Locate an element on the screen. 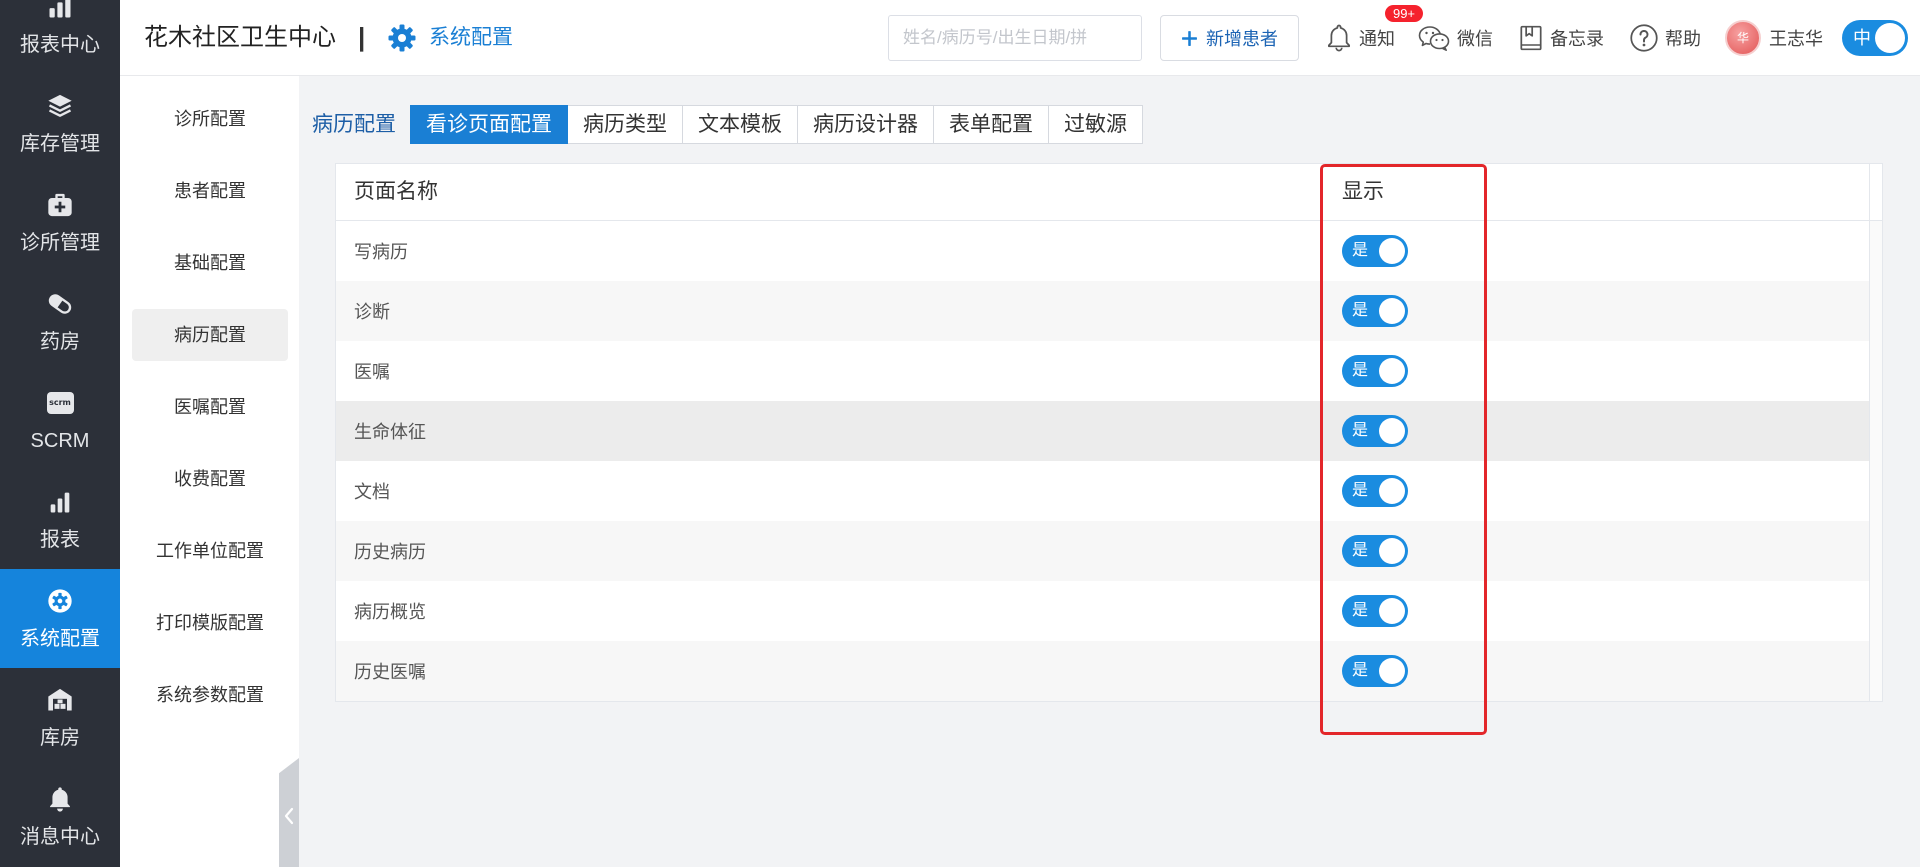 The height and width of the screenshot is (867, 1920). nav-item-label: 报表 is located at coordinates (60, 539).